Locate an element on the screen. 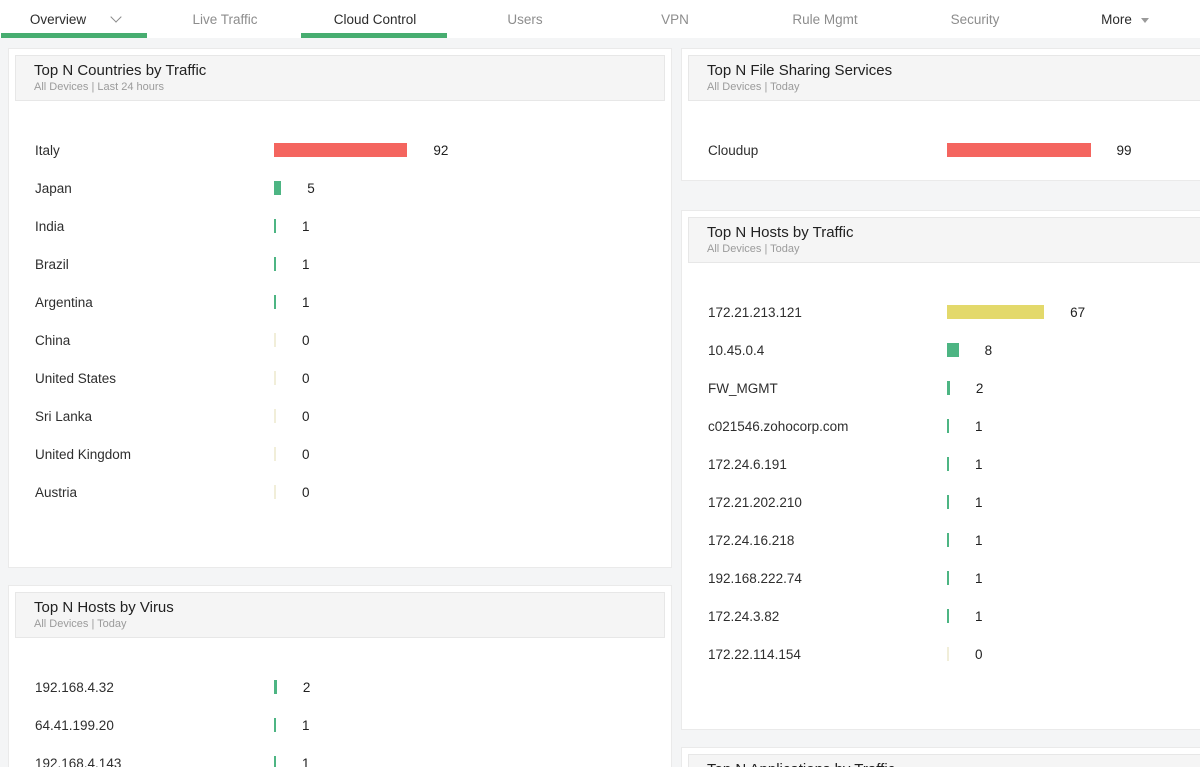  bar-area: 0 is located at coordinates (292, 492).